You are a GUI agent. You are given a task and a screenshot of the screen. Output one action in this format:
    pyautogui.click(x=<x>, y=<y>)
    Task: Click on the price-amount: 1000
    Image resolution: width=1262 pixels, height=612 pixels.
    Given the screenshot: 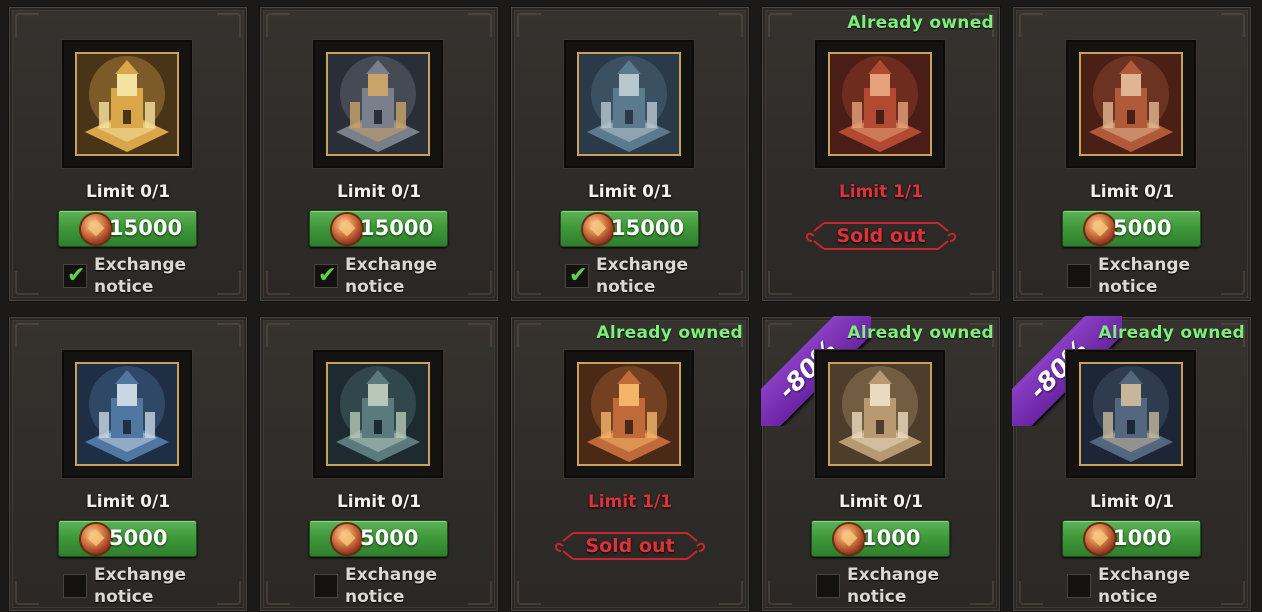 What is the action you would take?
    pyautogui.click(x=891, y=538)
    